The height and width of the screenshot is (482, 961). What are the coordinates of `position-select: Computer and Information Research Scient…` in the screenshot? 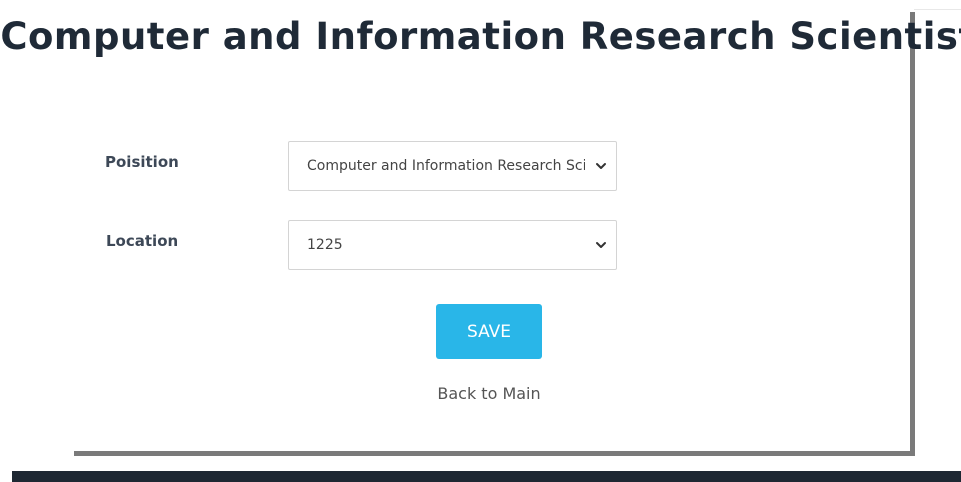 It's located at (452, 166).